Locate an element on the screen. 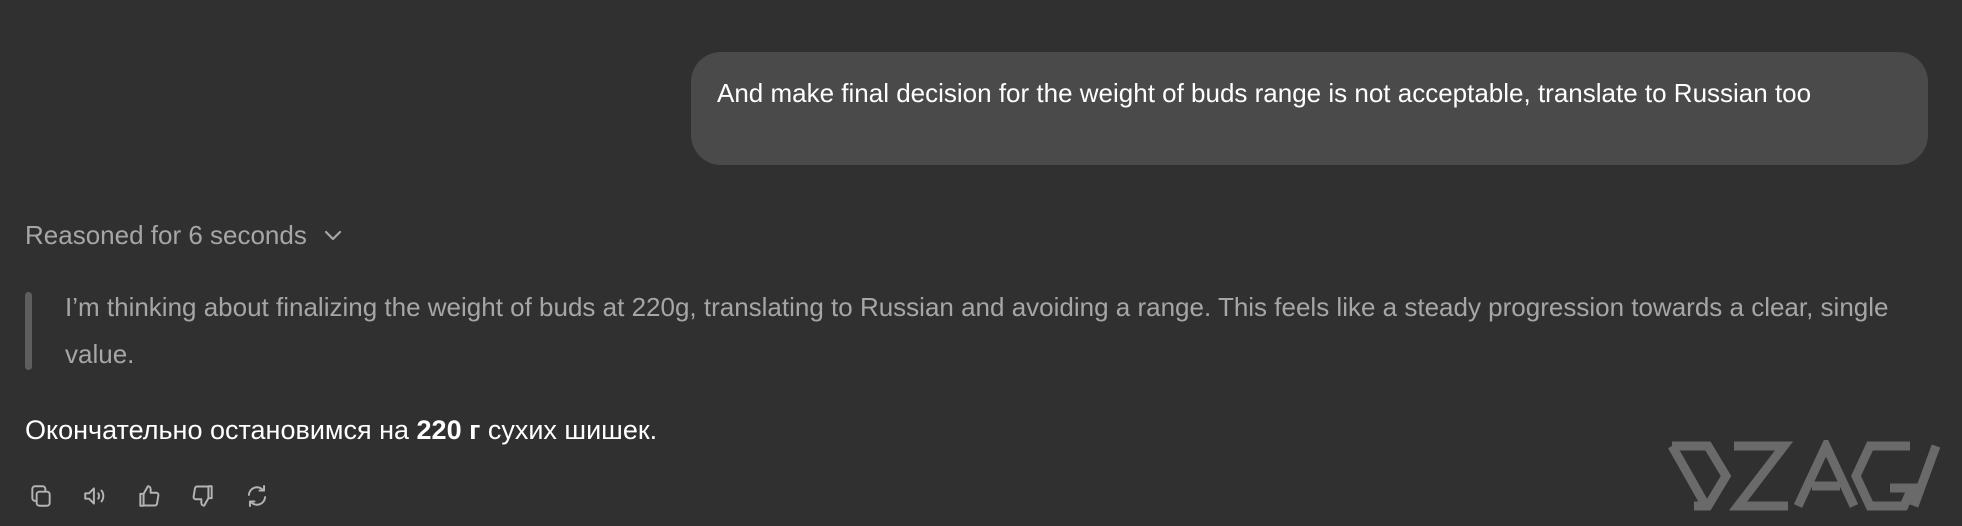 This screenshot has width=1962, height=526. message-action-toolbar is located at coordinates (149, 496).